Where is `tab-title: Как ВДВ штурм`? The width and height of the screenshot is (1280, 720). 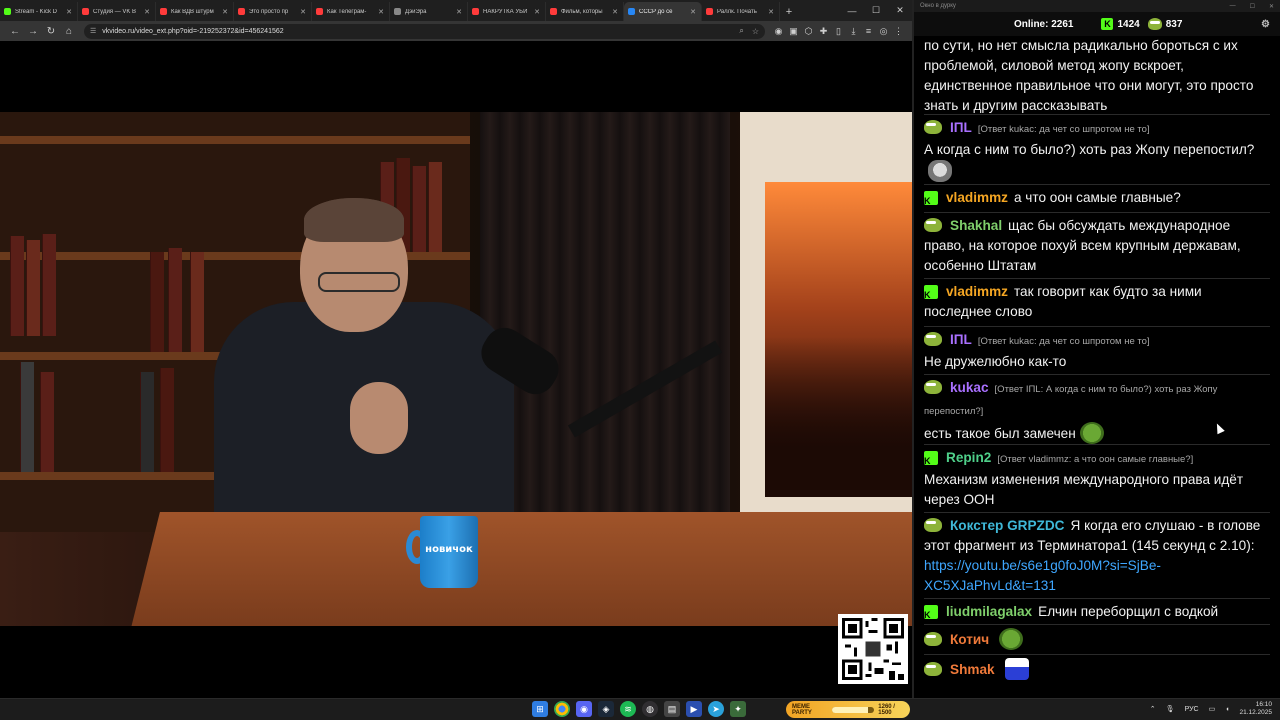
tab-title: Как ВДВ штурм is located at coordinates (192, 11).